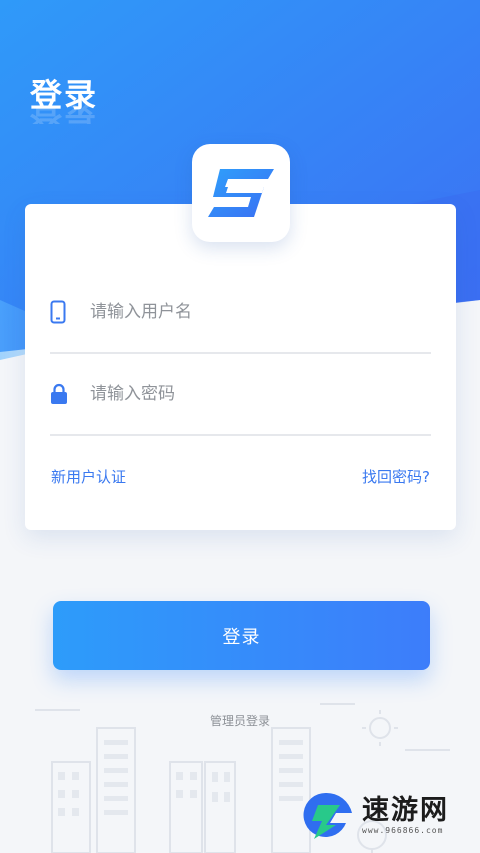  Describe the element at coordinates (88, 476) in the screenshot. I see `new-user-verification-link: 新用户认证` at that location.